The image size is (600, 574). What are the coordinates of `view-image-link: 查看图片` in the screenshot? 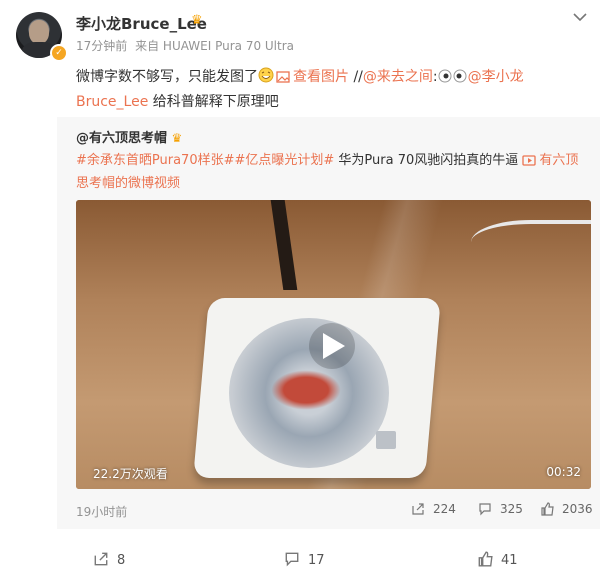 It's located at (311, 77).